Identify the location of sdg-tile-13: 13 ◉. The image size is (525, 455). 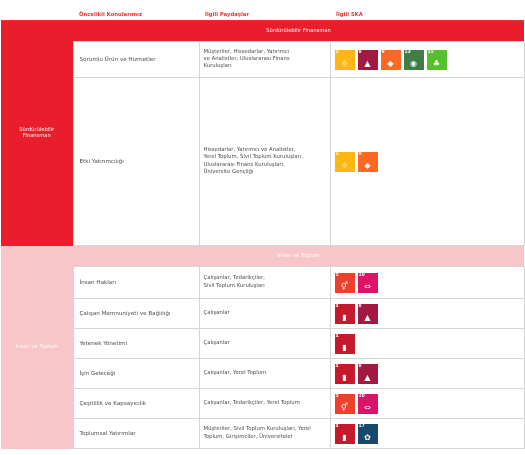
(413, 59).